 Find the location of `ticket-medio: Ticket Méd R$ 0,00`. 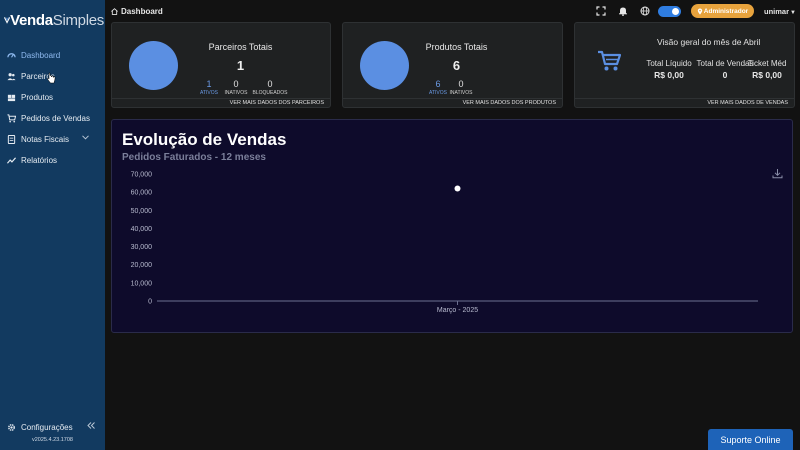

ticket-medio: Ticket Méd R$ 0,00 is located at coordinates (767, 69).